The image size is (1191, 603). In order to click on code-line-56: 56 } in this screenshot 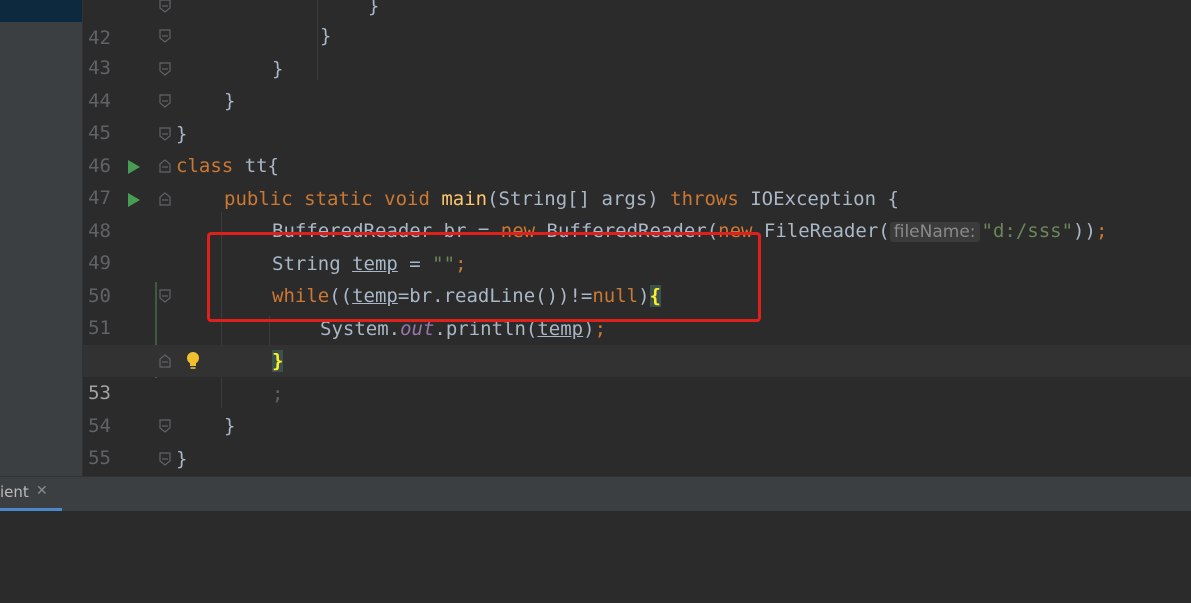, I will do `click(637, 472)`.